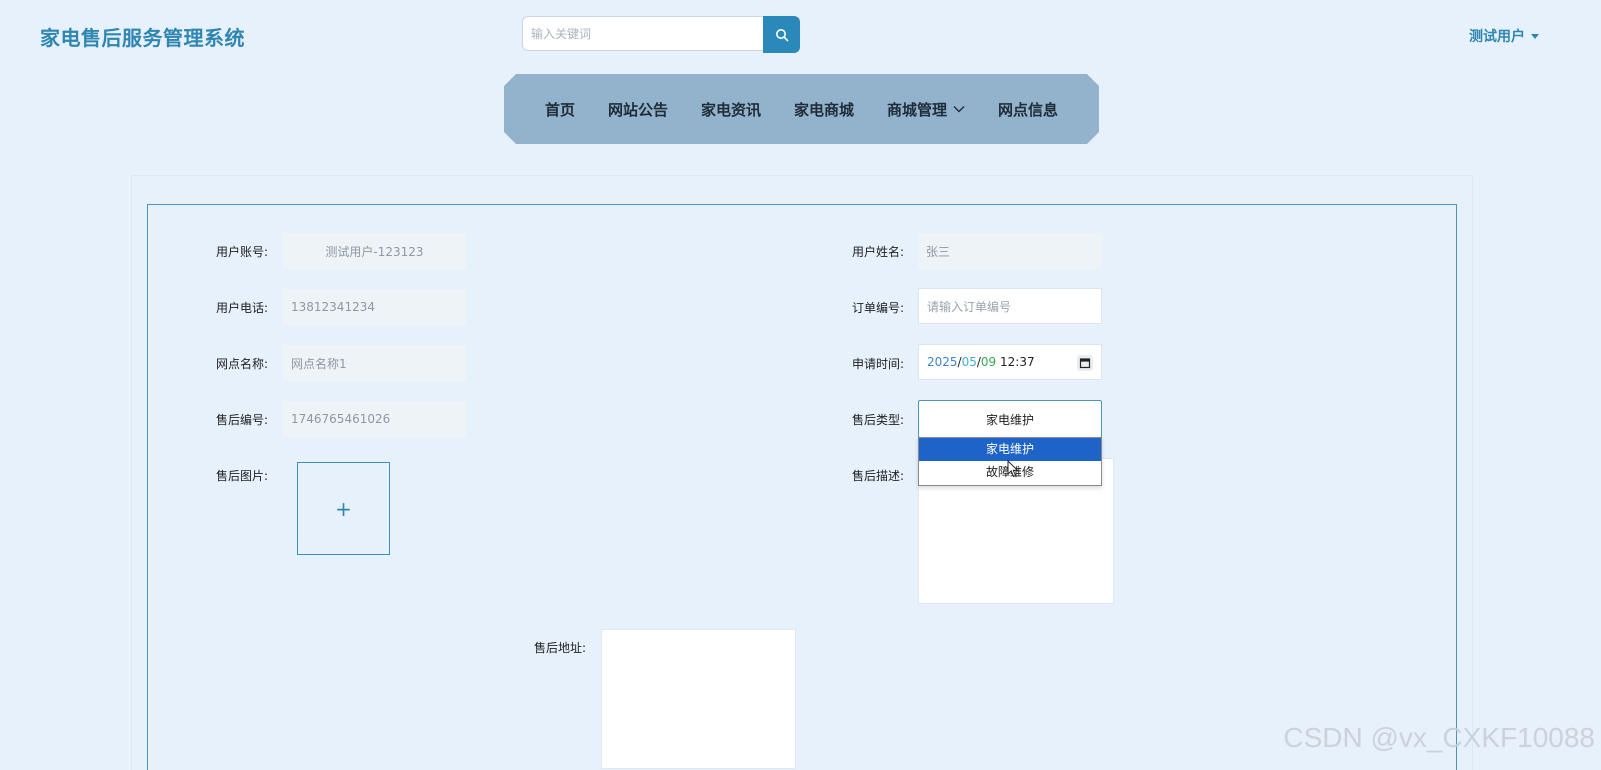  I want to click on calendar-icon, so click(1085, 363).